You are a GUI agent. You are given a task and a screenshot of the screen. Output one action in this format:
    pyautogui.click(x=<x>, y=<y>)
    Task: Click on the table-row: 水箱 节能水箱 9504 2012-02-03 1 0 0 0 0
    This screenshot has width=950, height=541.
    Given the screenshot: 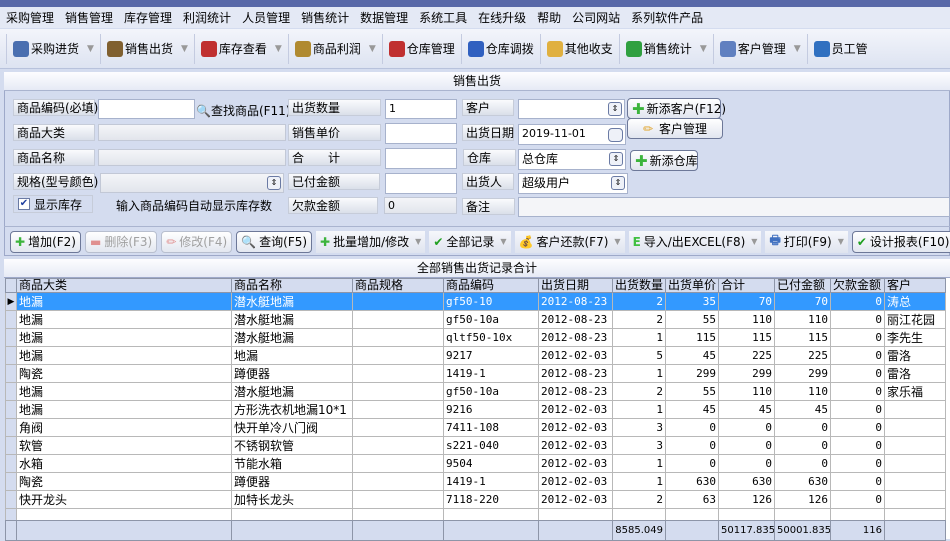 What is the action you would take?
    pyautogui.click(x=475, y=463)
    